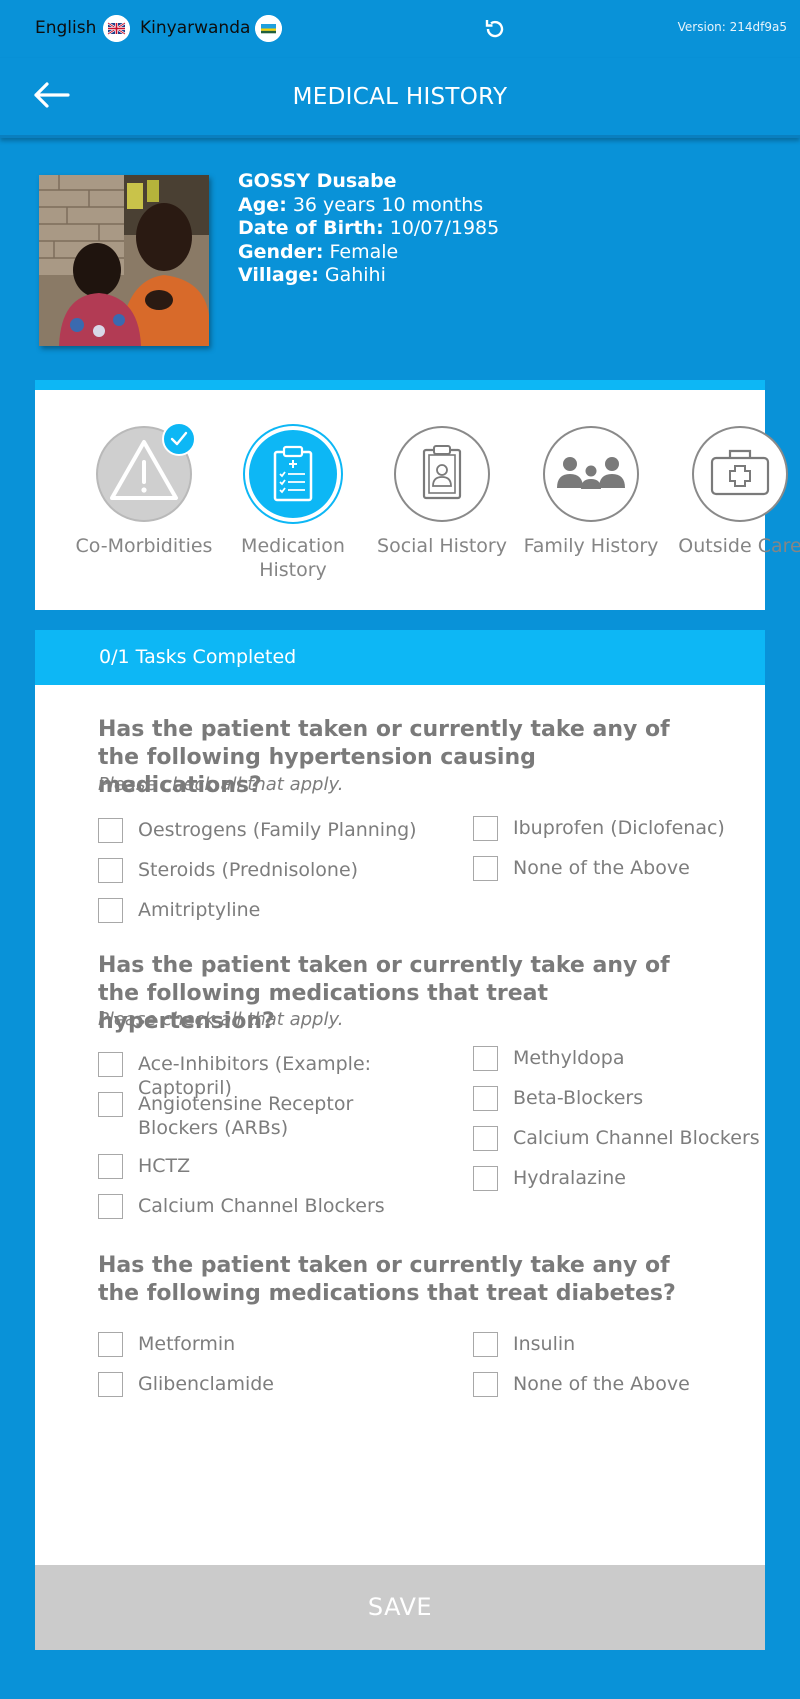 This screenshot has height=1699, width=800. I want to click on uk-flag-icon, so click(116, 28).